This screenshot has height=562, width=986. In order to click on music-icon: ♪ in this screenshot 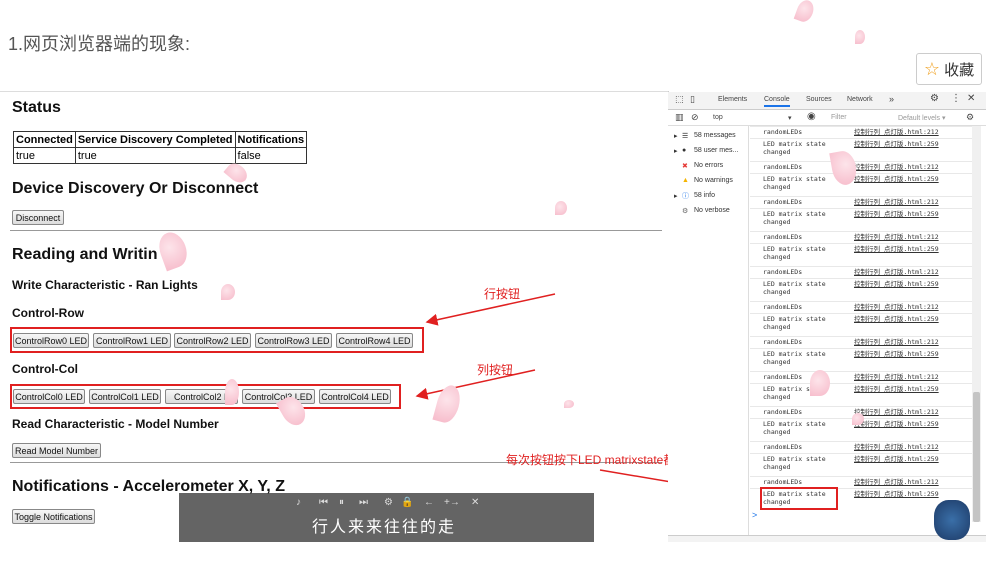, I will do `click(298, 502)`.